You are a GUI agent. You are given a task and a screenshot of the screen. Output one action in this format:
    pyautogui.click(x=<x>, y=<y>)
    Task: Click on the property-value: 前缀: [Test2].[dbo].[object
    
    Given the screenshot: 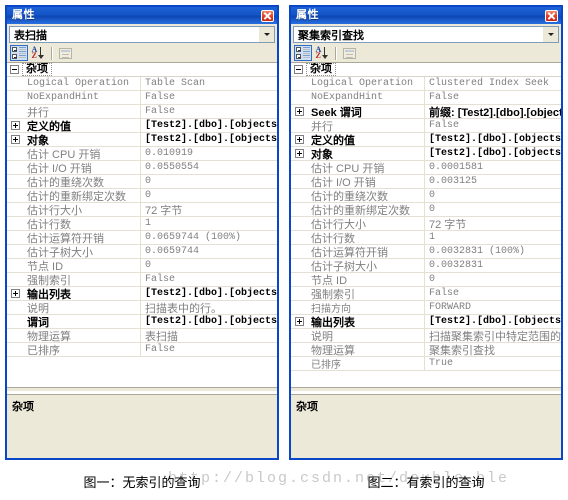 What is the action you would take?
    pyautogui.click(x=493, y=112)
    